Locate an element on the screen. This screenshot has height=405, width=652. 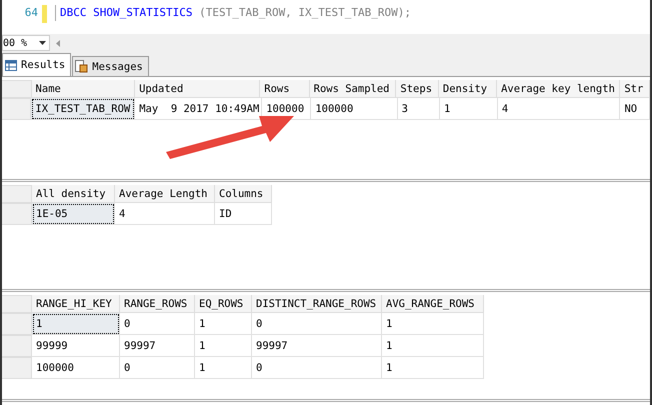
table-cell: 3 is located at coordinates (419, 109).